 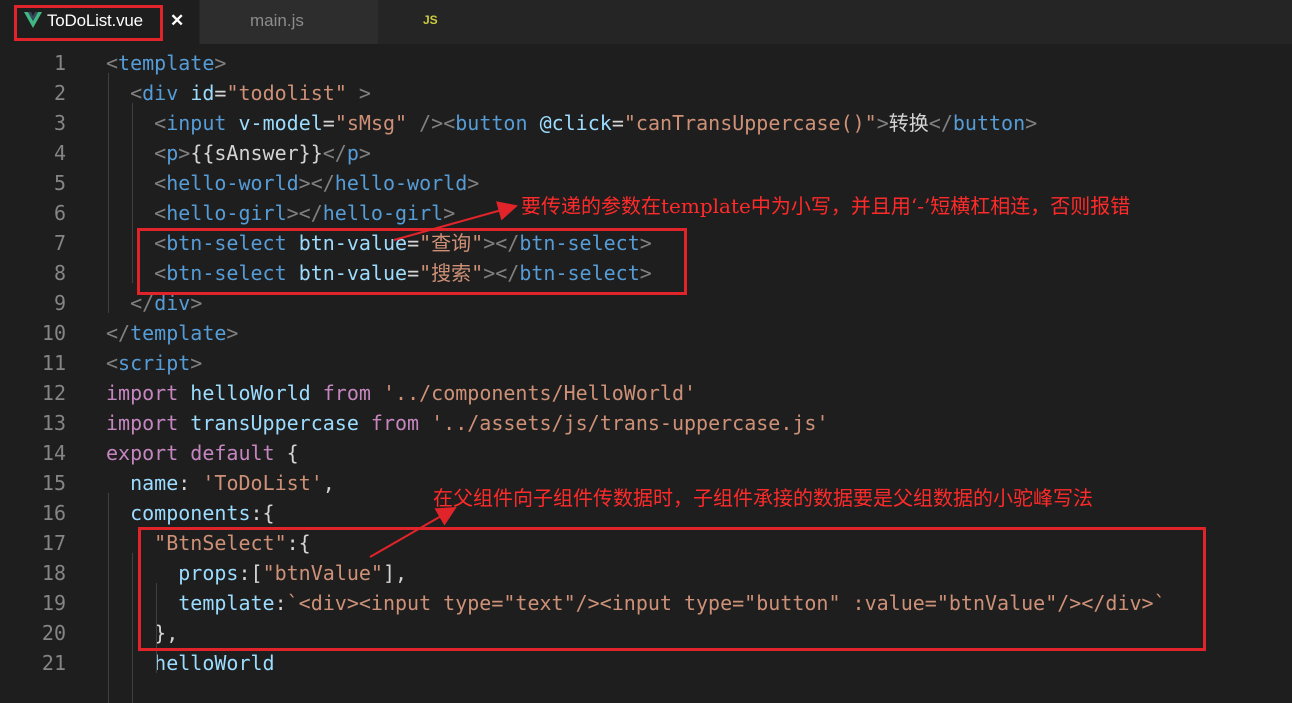 What do you see at coordinates (280, 123) in the screenshot?
I see `code-token: v-model` at bounding box center [280, 123].